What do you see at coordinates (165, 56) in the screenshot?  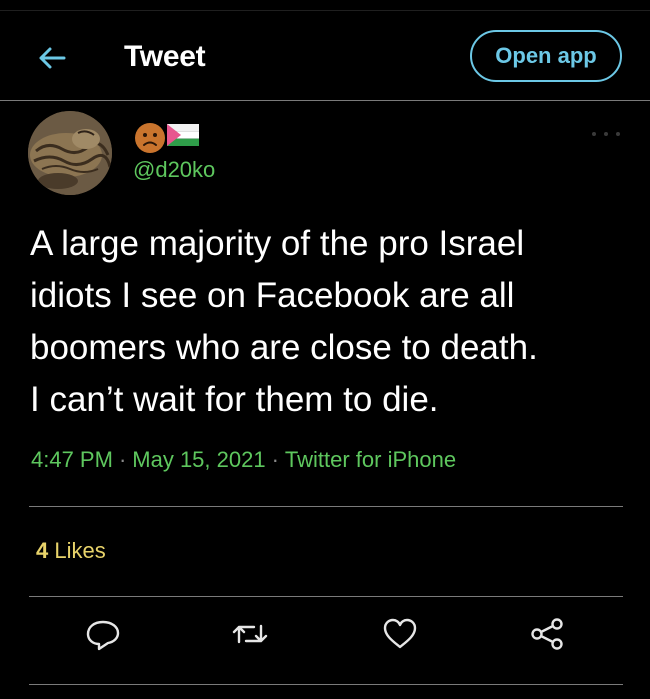 I see `page-title: Tweet` at bounding box center [165, 56].